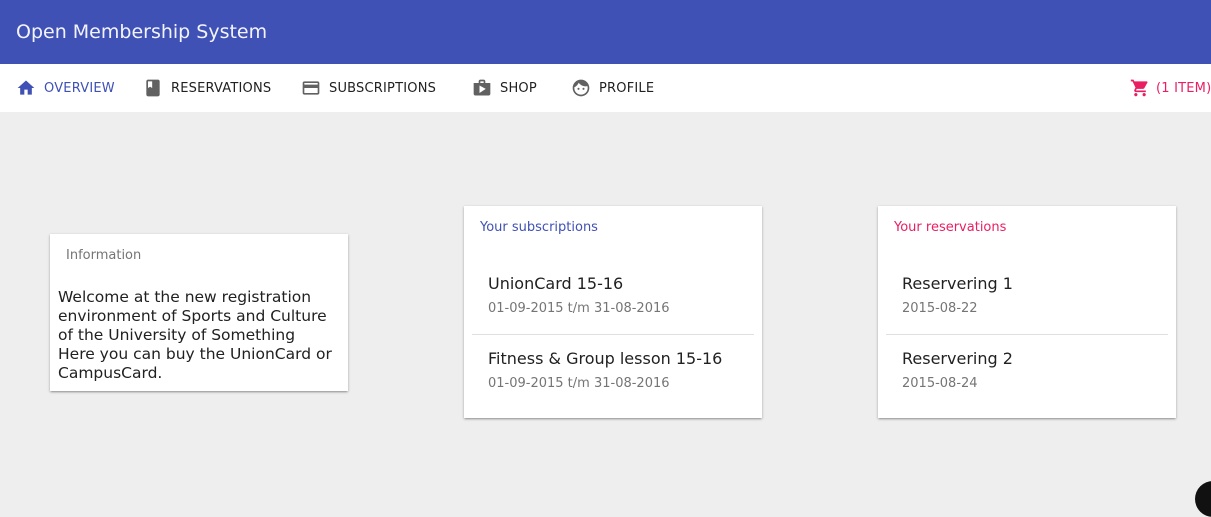  What do you see at coordinates (539, 227) in the screenshot?
I see `card-title: Your subscriptions` at bounding box center [539, 227].